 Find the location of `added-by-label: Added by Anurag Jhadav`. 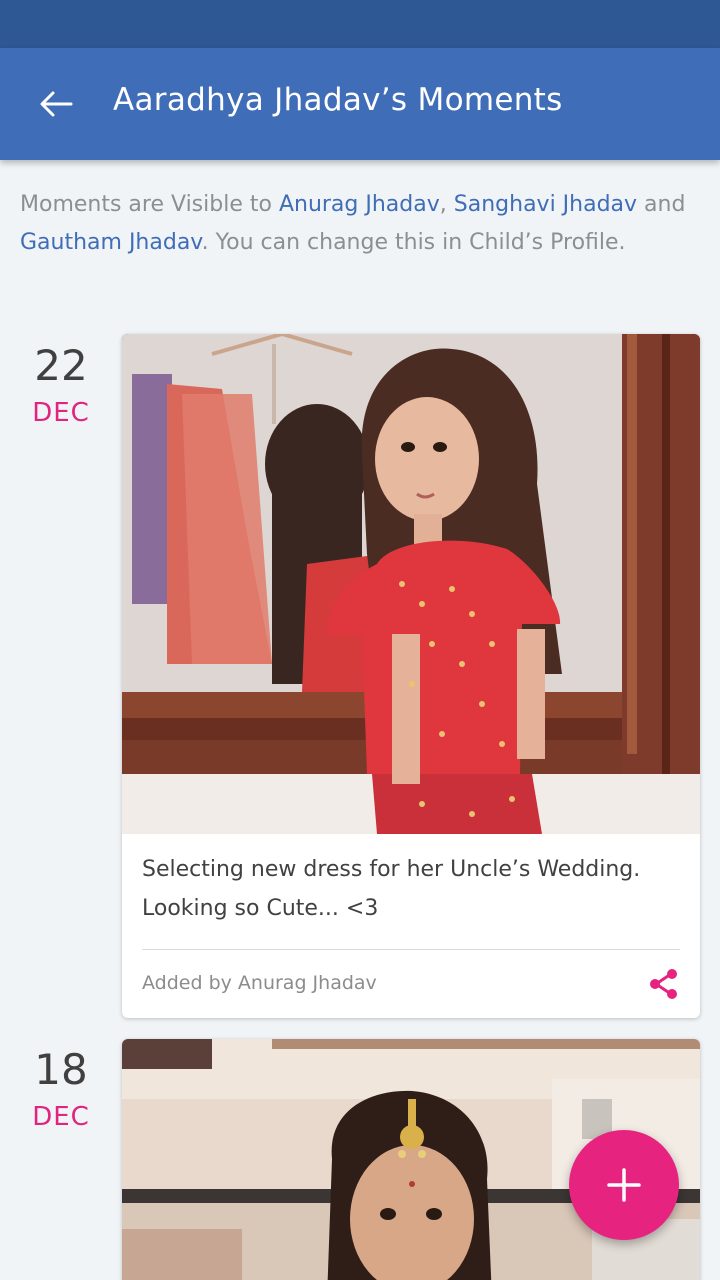

added-by-label: Added by Anurag Jhadav is located at coordinates (259, 983).